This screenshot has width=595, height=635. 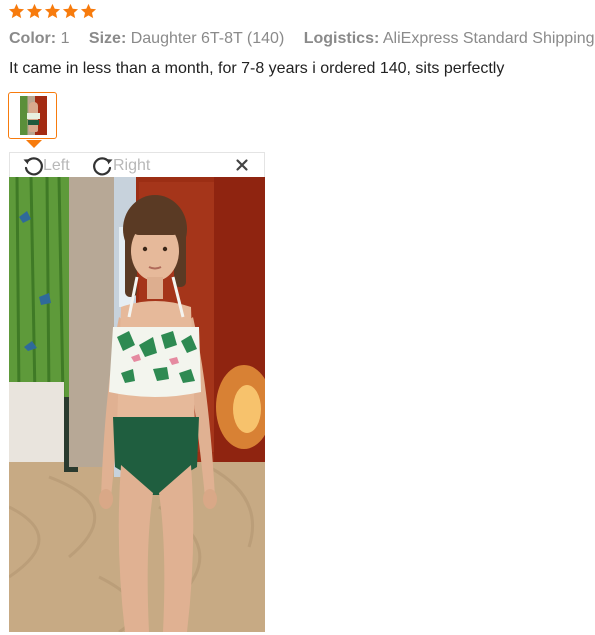 I want to click on rotate-right-label: Right, so click(x=132, y=165).